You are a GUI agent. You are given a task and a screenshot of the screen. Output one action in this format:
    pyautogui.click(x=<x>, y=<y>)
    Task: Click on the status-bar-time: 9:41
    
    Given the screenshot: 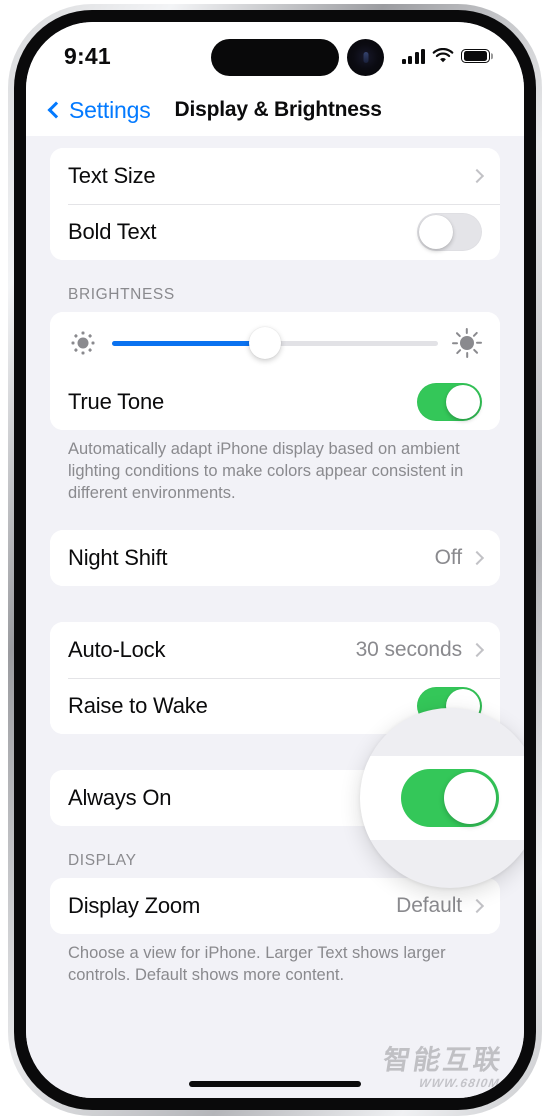 What is the action you would take?
    pyautogui.click(x=87, y=55)
    